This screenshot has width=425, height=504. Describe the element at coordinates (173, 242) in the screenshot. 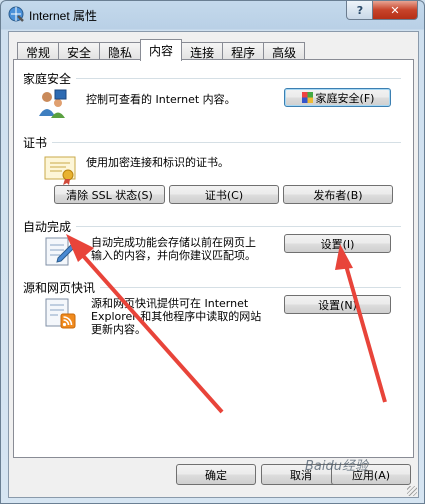

I see `autocomplete-description-line: 自动完成功能会存储以前在网页上` at that location.